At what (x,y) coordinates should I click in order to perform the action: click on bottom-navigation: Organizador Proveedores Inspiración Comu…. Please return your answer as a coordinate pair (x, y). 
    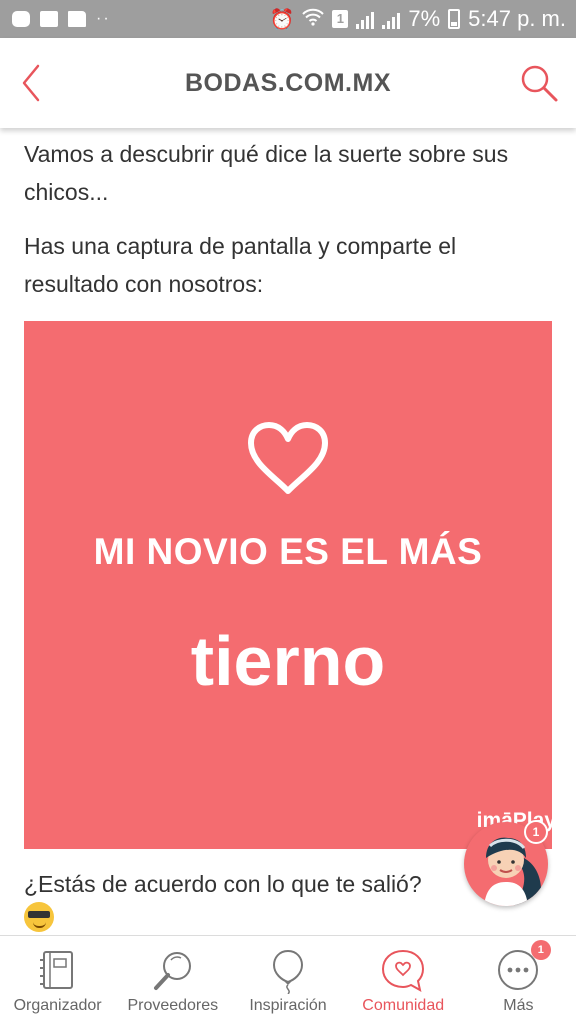
    Looking at the image, I should click on (288, 980).